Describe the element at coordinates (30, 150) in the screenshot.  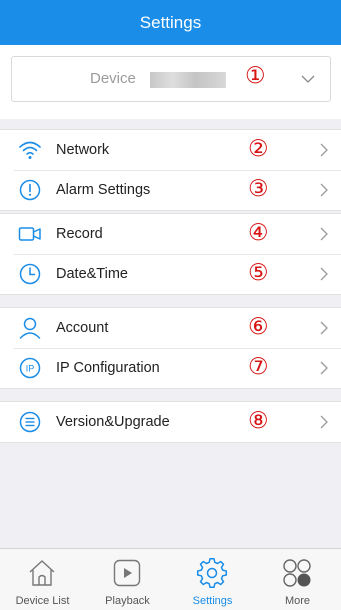
I see `wifi-icon` at that location.